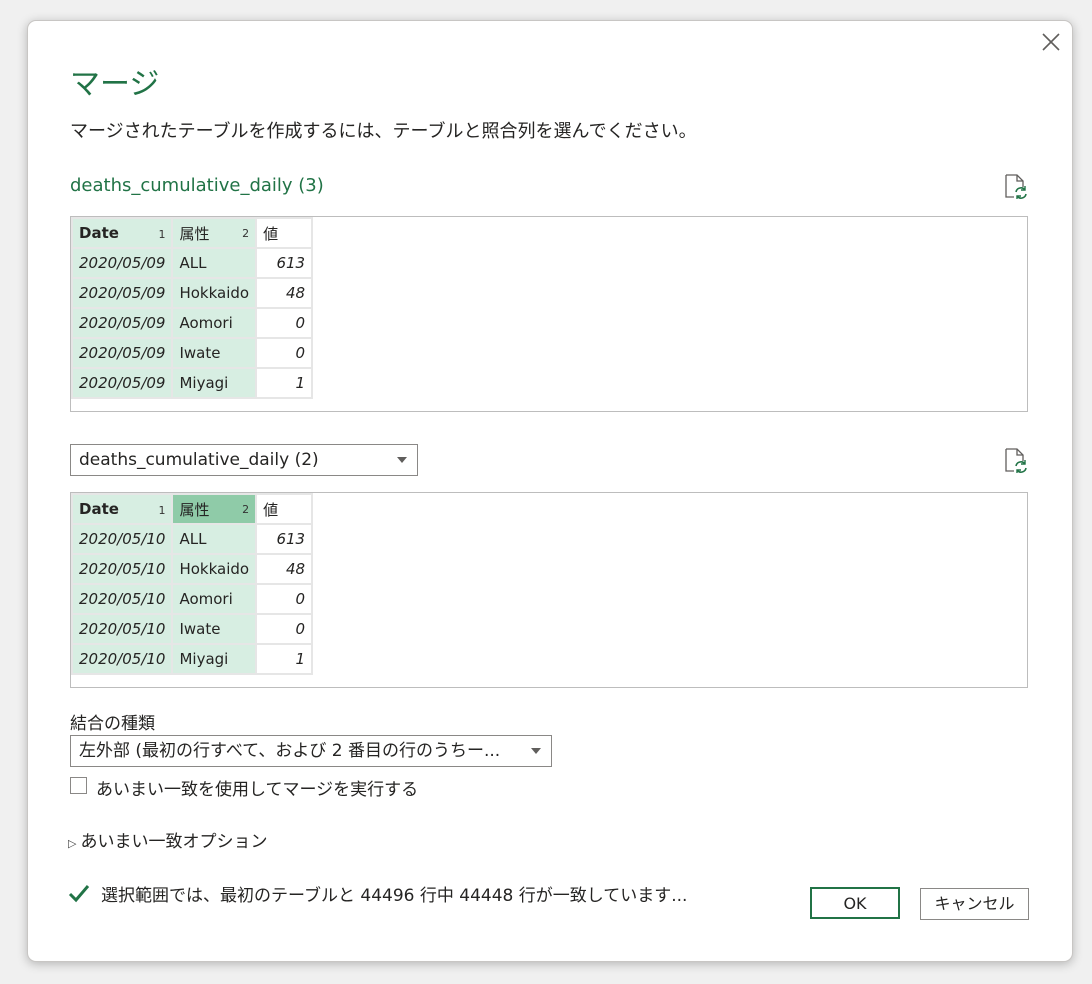  What do you see at coordinates (1051, 42) in the screenshot?
I see `close-icon` at bounding box center [1051, 42].